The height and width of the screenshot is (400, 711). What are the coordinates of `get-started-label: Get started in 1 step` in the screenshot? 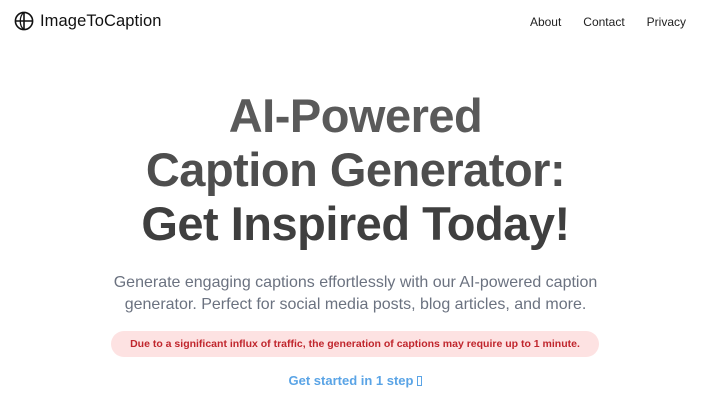 It's located at (351, 380).